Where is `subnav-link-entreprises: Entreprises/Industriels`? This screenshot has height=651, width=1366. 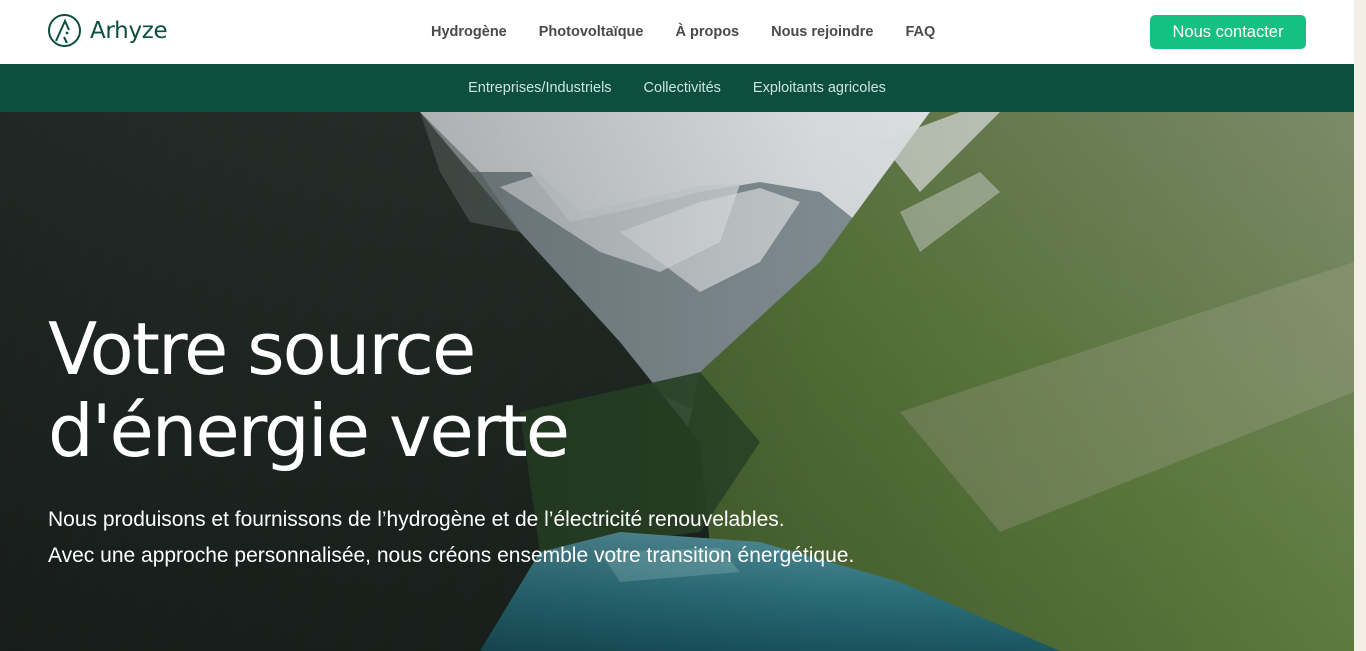
subnav-link-entreprises: Entreprises/Industriels is located at coordinates (539, 88).